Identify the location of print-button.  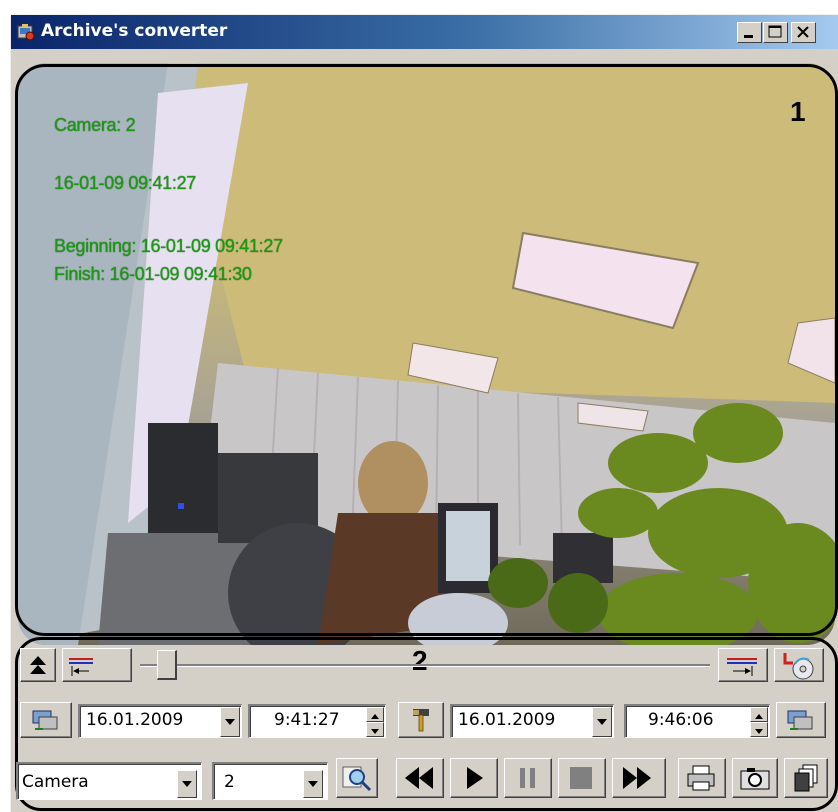
(702, 778).